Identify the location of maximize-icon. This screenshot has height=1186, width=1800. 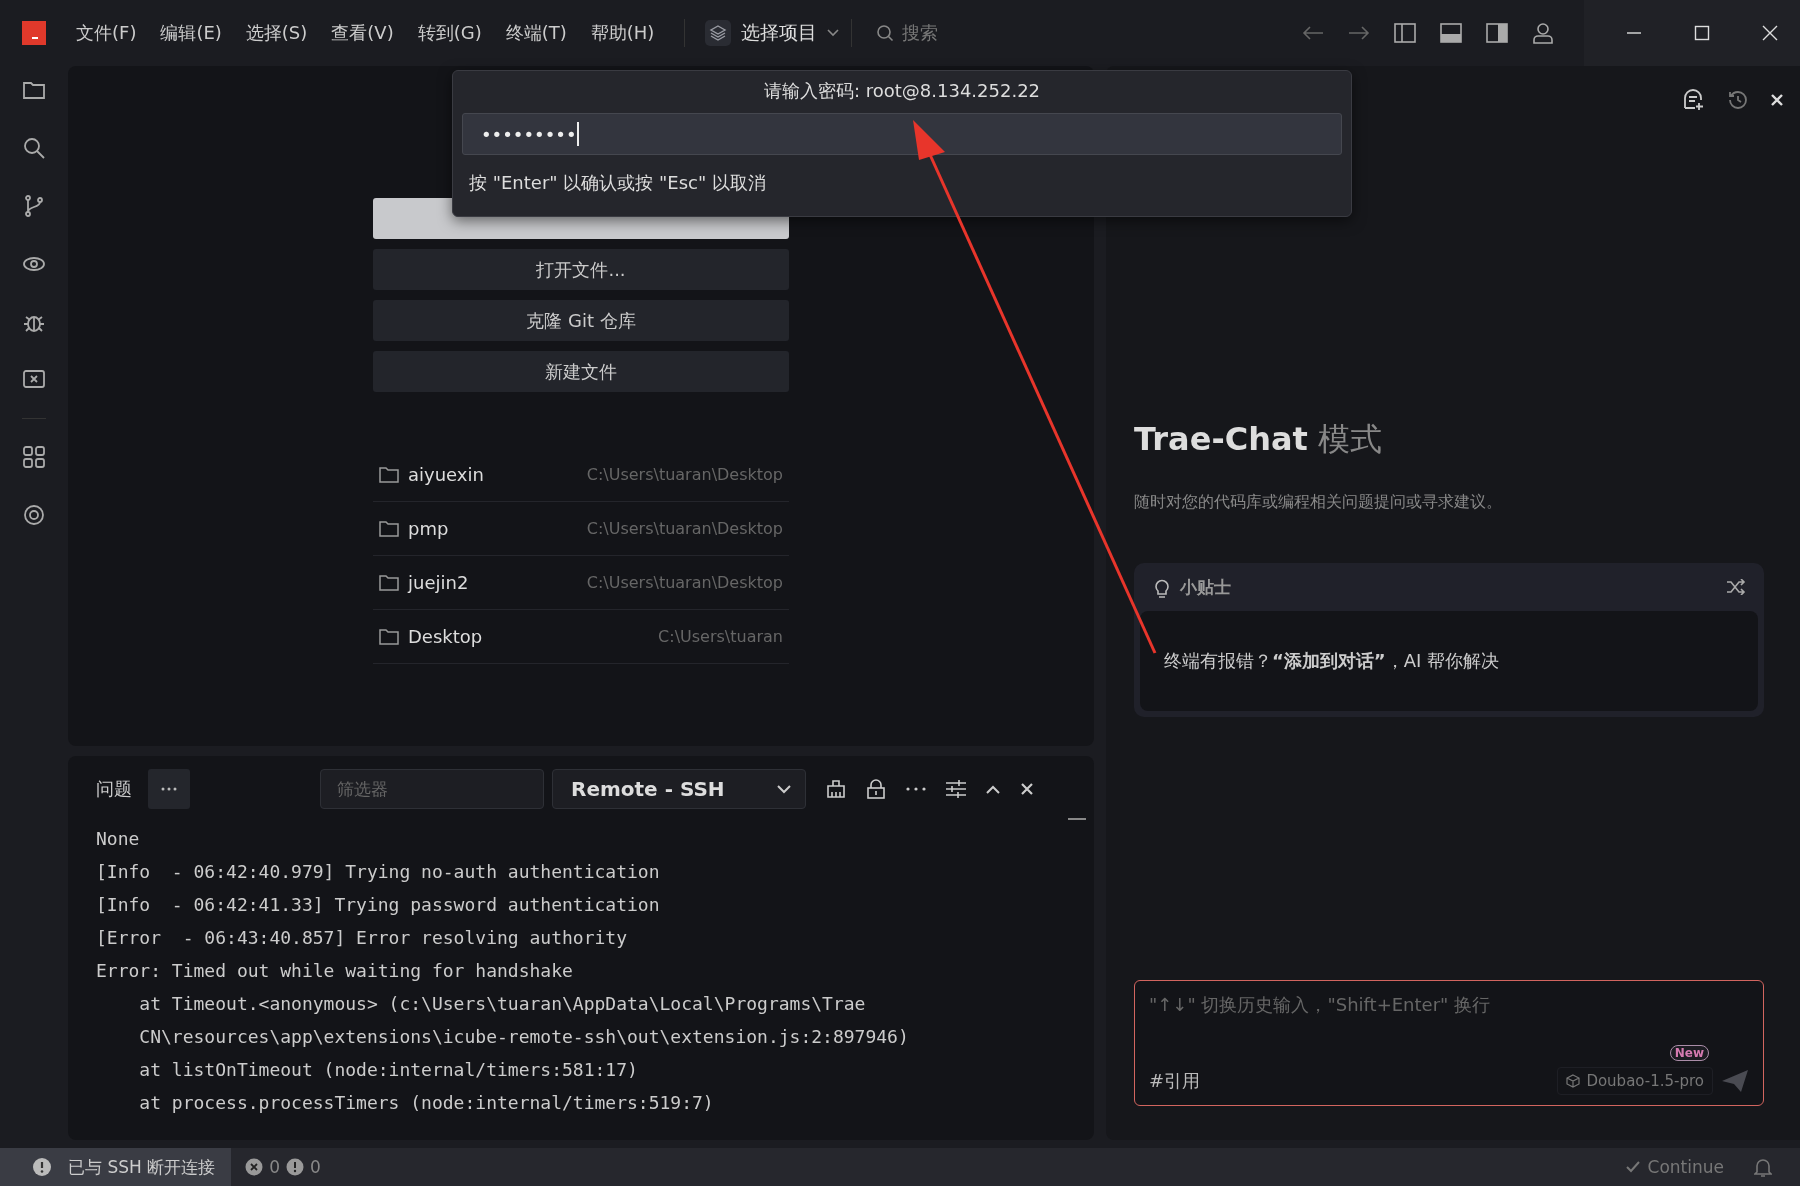
(1702, 33).